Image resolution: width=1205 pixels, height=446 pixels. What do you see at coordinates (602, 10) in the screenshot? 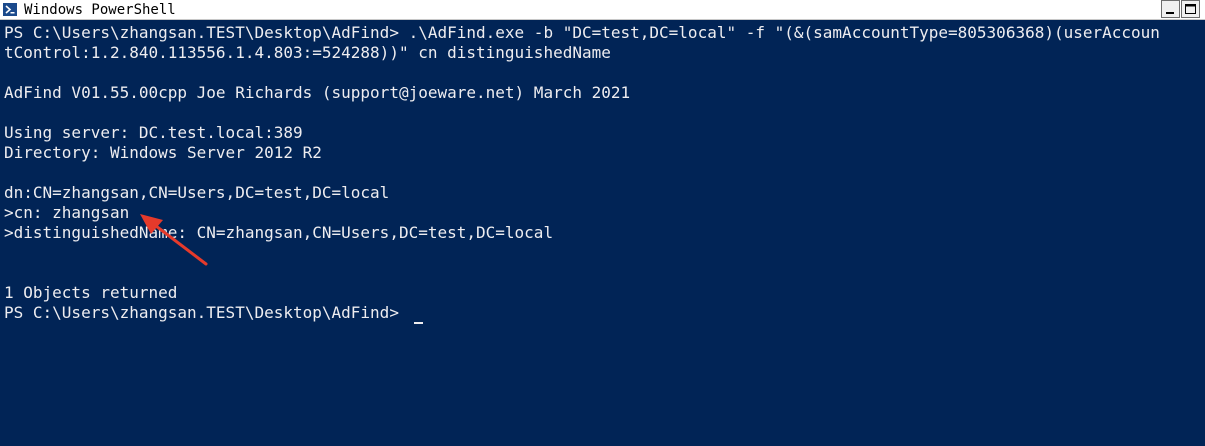
I see `title-bar: Windows PowerShell` at bounding box center [602, 10].